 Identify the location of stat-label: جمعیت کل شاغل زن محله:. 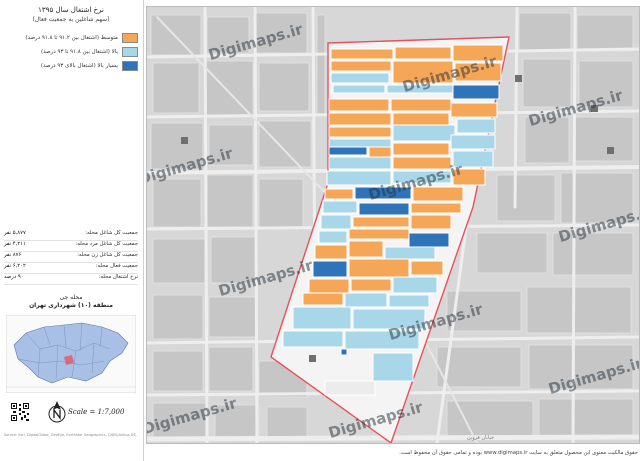
(107, 255).